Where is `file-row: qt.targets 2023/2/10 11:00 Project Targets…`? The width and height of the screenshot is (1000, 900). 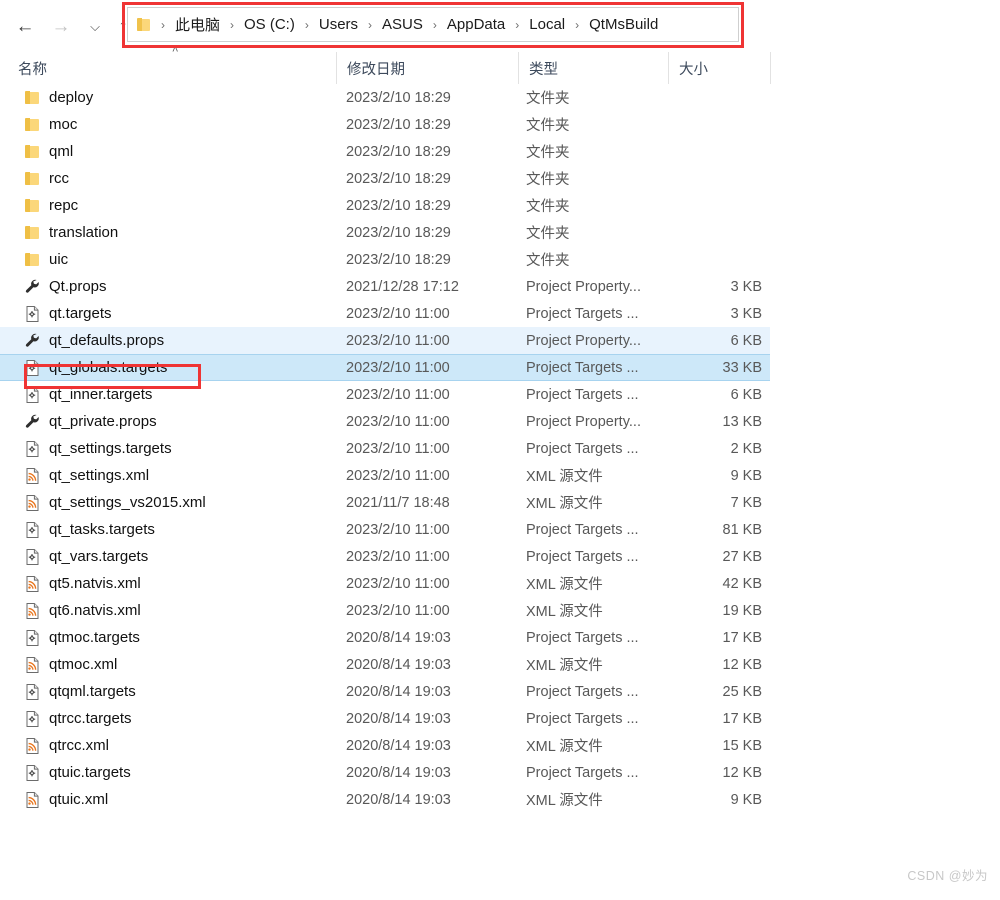
file-row: qt.targets 2023/2/10 11:00 Project Targets… is located at coordinates (385, 313).